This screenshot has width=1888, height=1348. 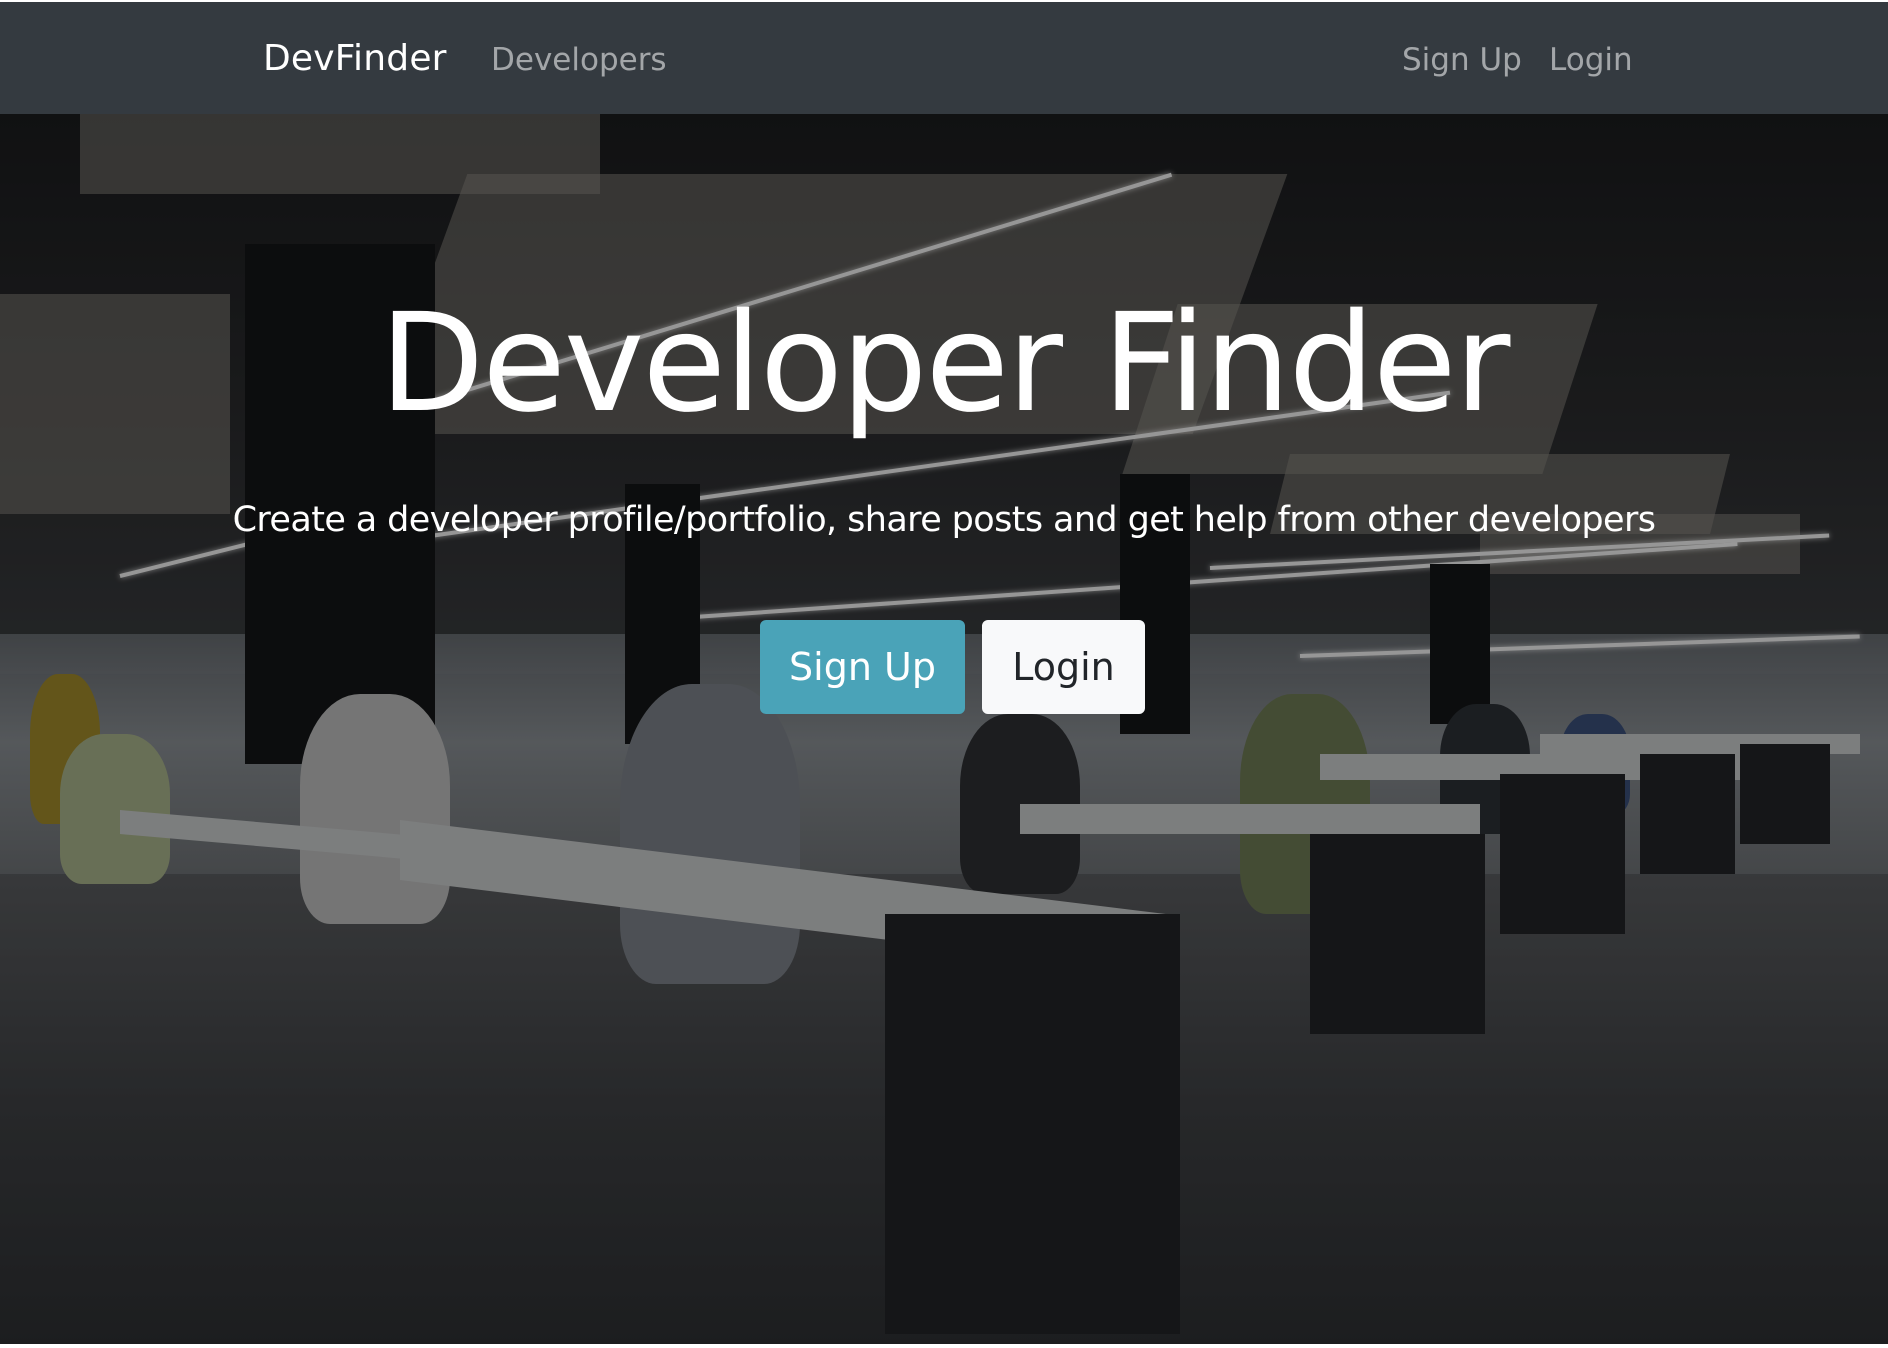 I want to click on top-navbar: DevFinder Developers Sign Up Login, so click(x=944, y=57).